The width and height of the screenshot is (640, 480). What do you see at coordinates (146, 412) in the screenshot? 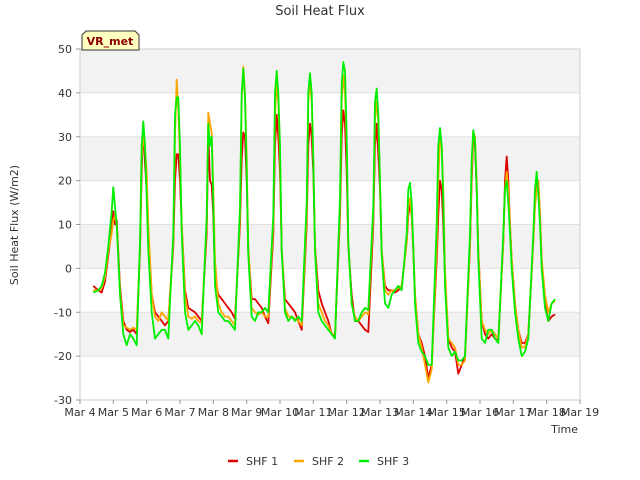
I see `x-tick-label: Mar 6` at bounding box center [146, 412].